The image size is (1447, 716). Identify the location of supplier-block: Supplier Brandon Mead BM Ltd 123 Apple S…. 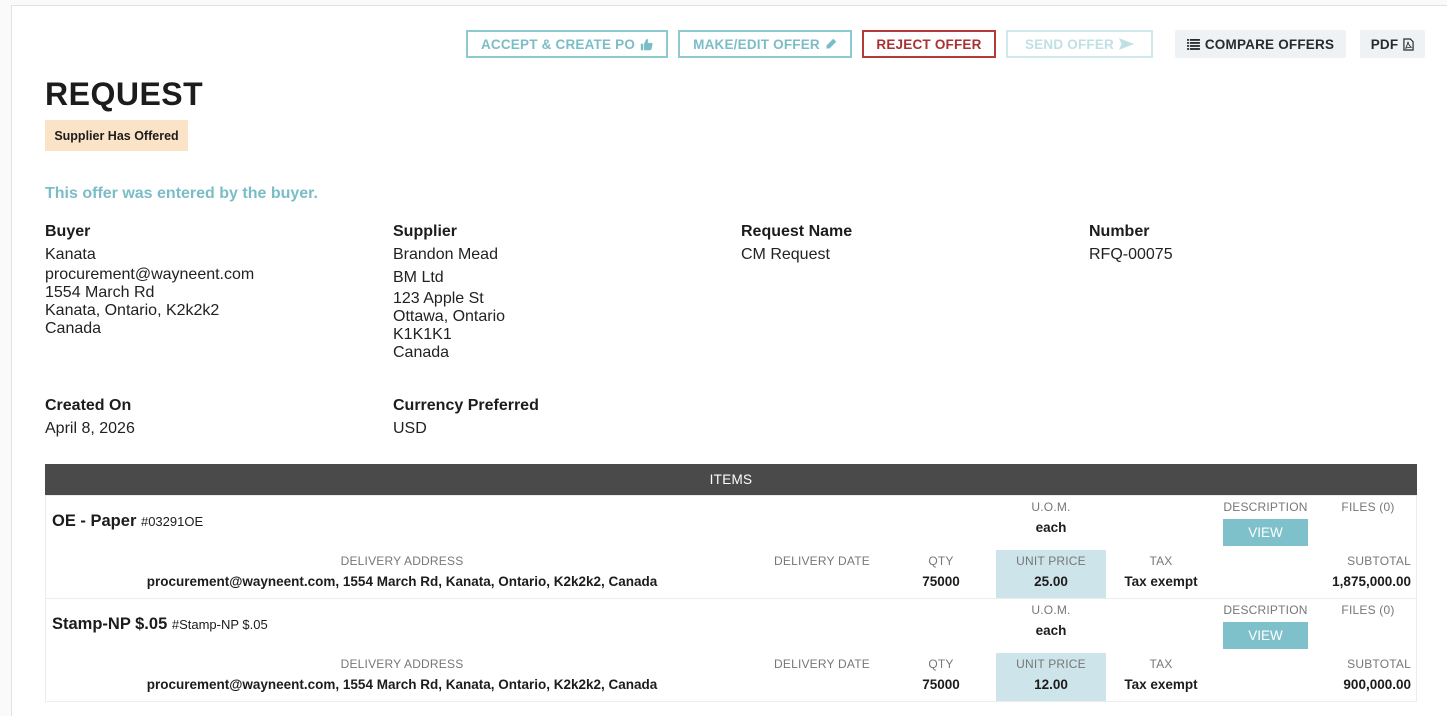
(449, 292).